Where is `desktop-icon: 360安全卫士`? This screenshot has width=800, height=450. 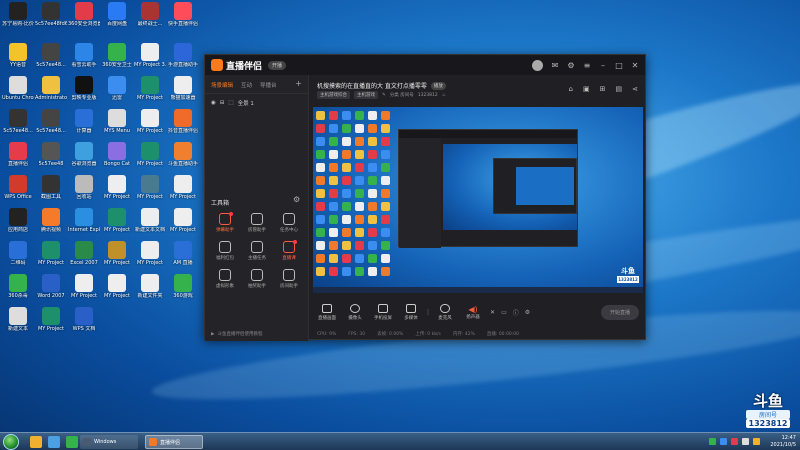
desktop-icon: 360安全卫士 is located at coordinates (117, 55).